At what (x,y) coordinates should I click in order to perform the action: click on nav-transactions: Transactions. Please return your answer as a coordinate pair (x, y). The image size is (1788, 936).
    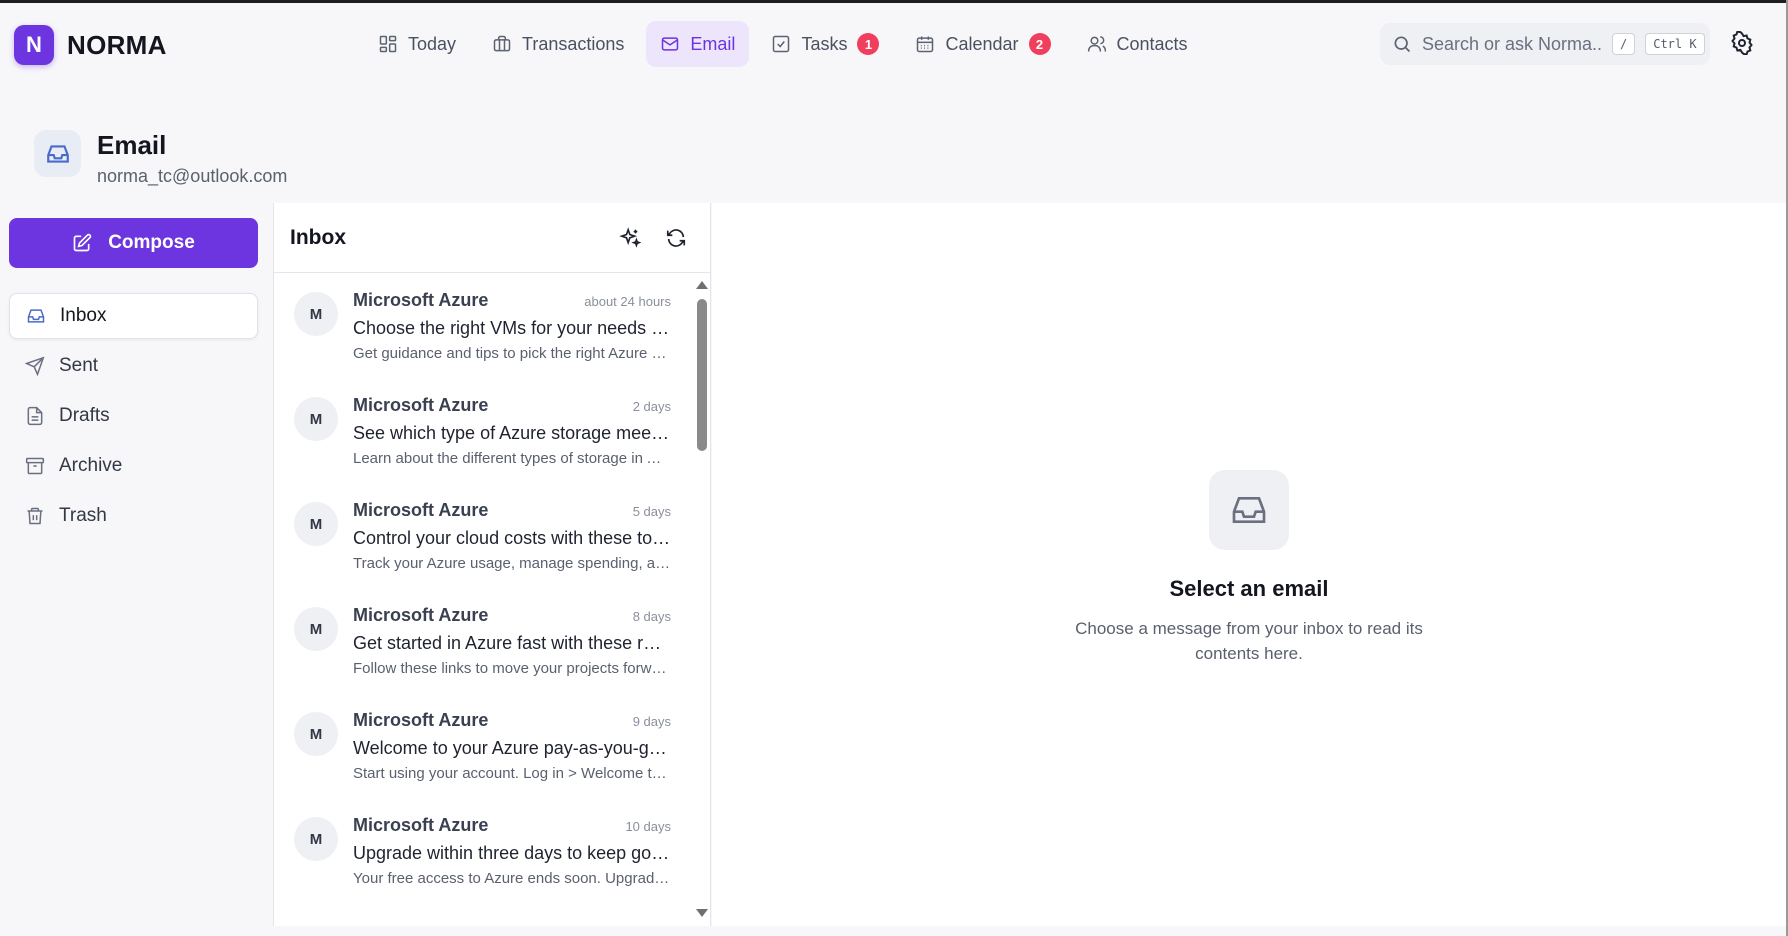
    Looking at the image, I should click on (558, 44).